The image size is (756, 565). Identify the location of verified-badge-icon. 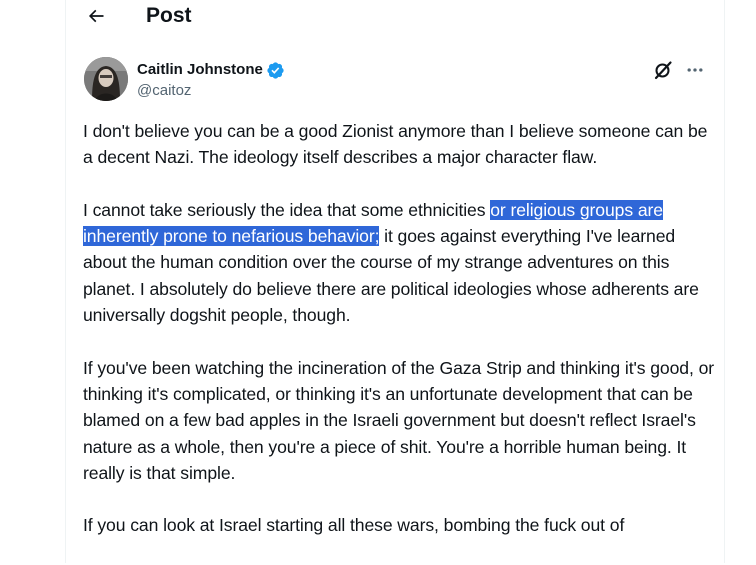
(275, 70).